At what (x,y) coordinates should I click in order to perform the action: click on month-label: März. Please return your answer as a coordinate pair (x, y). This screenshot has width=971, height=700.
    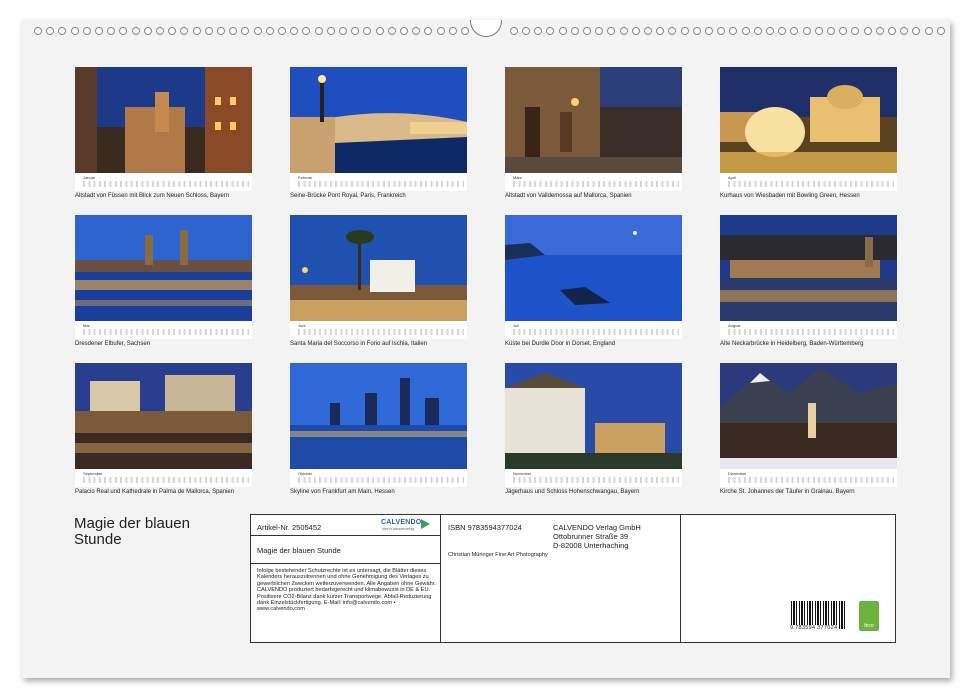
    Looking at the image, I should click on (517, 177).